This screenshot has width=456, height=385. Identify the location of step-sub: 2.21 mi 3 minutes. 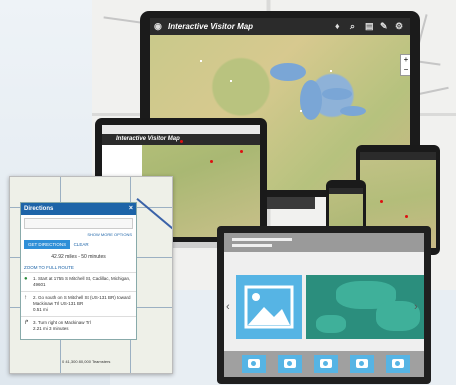
(51, 328).